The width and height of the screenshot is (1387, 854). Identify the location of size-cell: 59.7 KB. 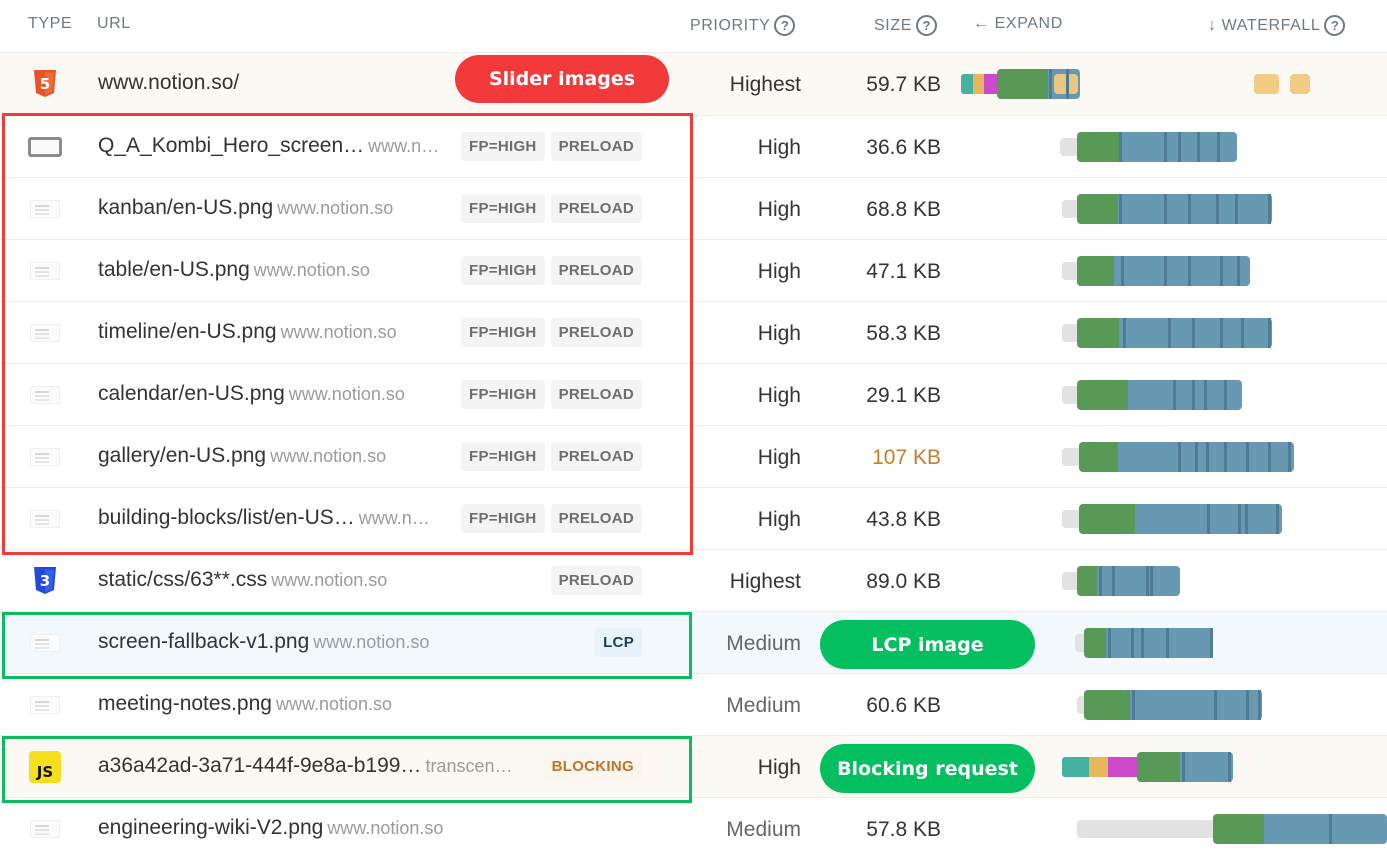
(903, 84).